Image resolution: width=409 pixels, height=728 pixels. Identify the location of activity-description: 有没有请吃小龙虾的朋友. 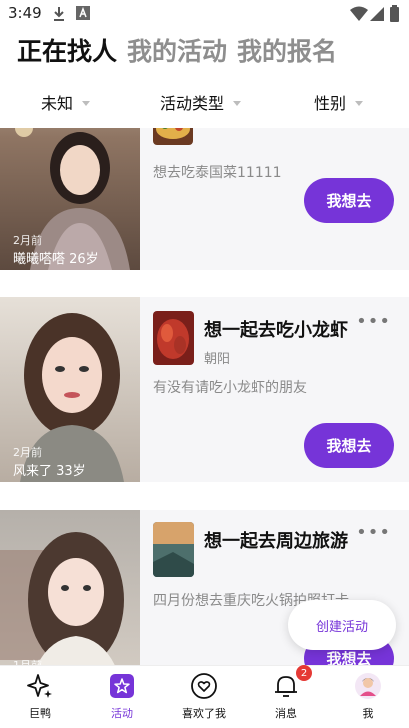
(230, 388).